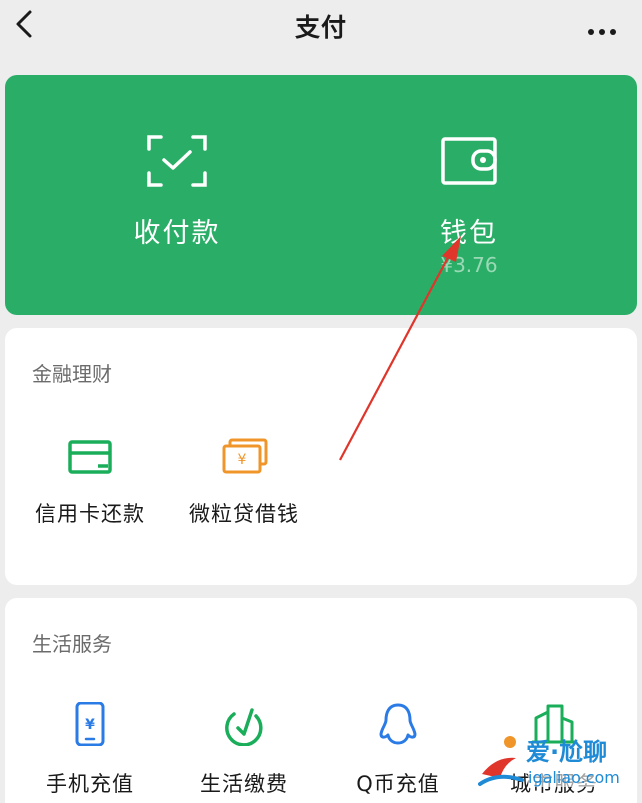  What do you see at coordinates (90, 750) in the screenshot?
I see `phone-recharge-button: ¥ 手机充值` at bounding box center [90, 750].